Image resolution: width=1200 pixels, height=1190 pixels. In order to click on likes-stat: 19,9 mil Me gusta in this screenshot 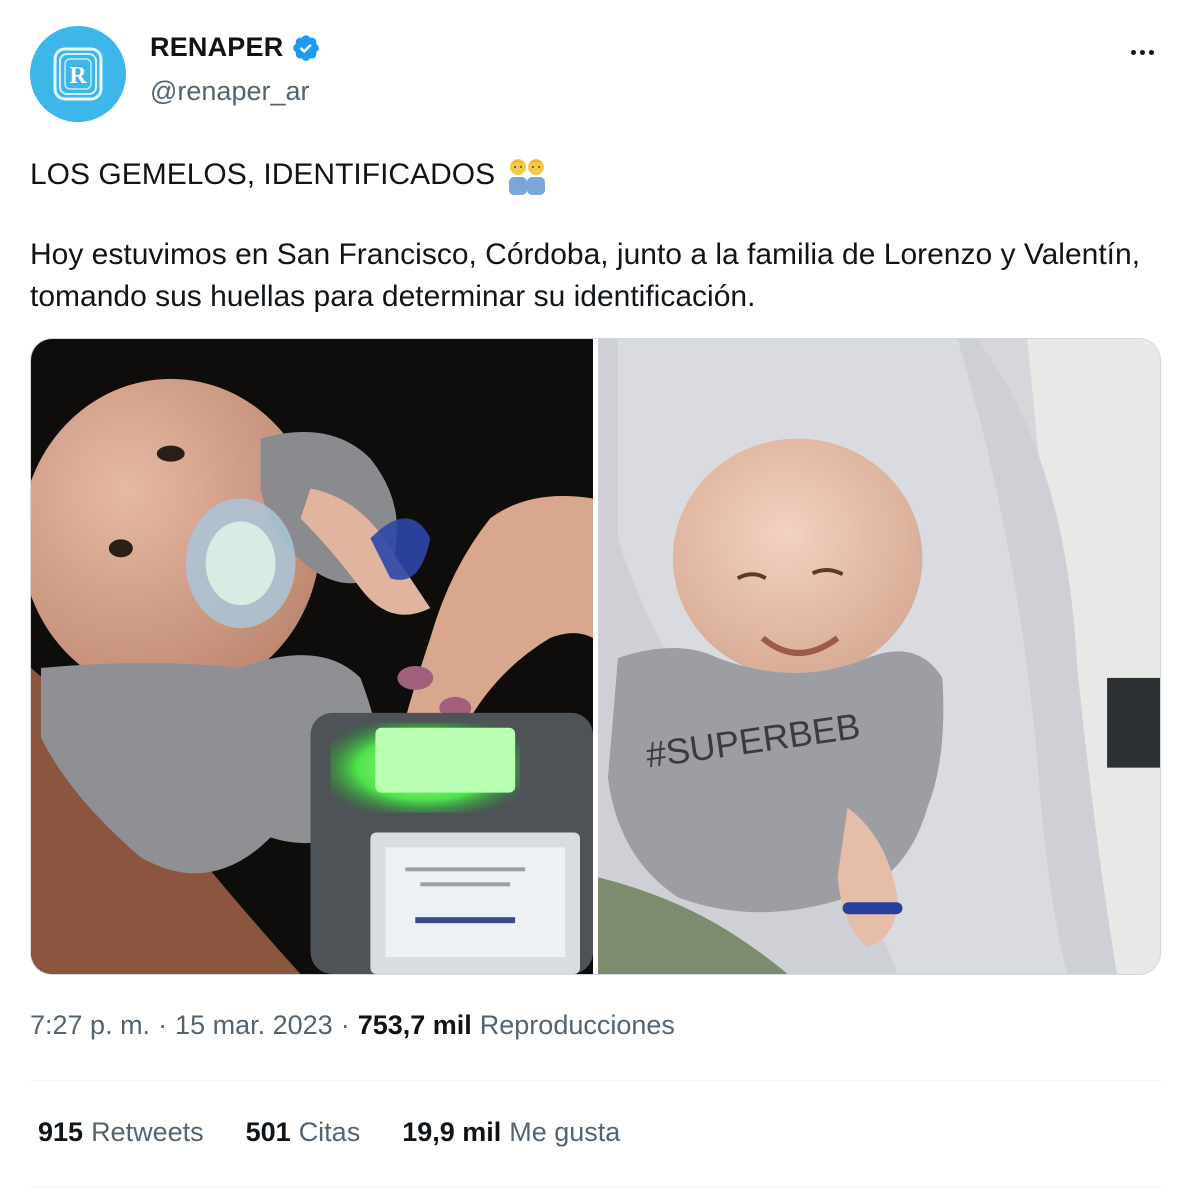, I will do `click(511, 1132)`.